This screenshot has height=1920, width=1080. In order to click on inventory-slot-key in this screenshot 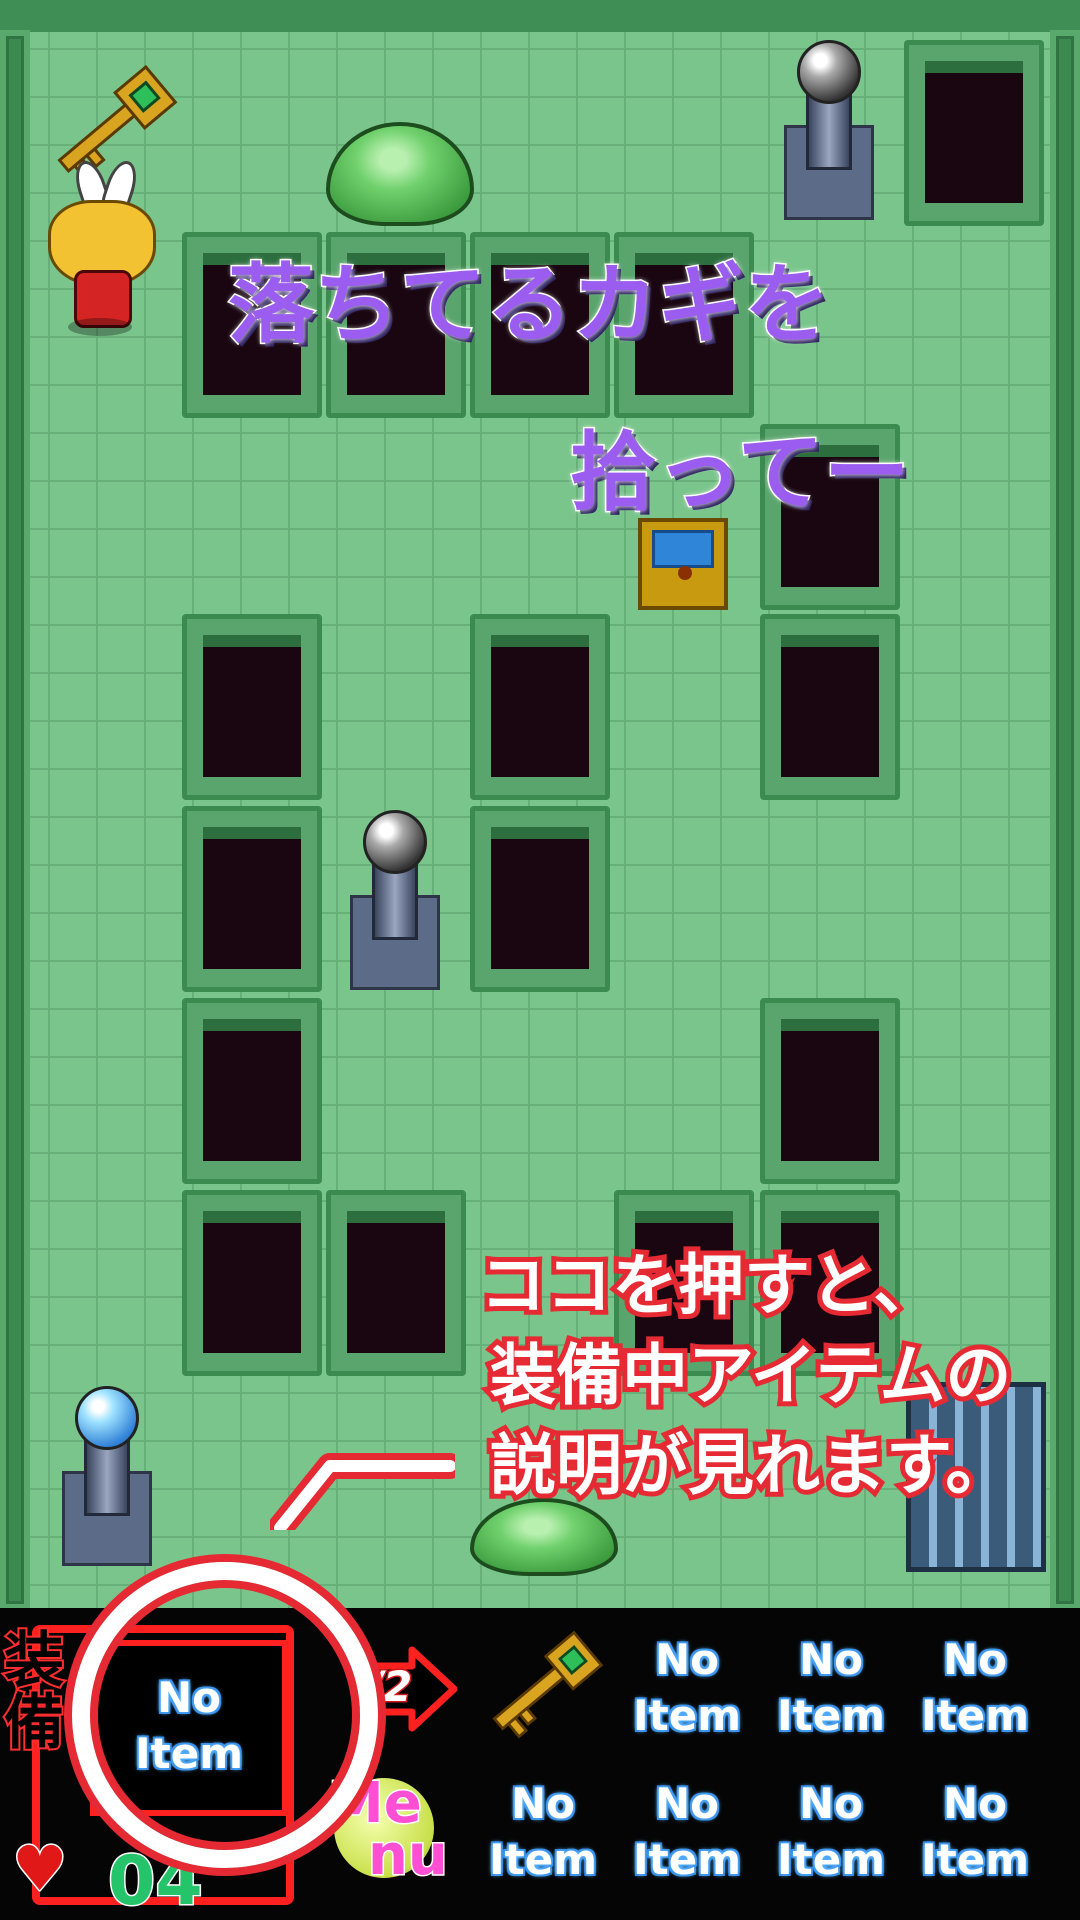, I will do `click(541, 1688)`.